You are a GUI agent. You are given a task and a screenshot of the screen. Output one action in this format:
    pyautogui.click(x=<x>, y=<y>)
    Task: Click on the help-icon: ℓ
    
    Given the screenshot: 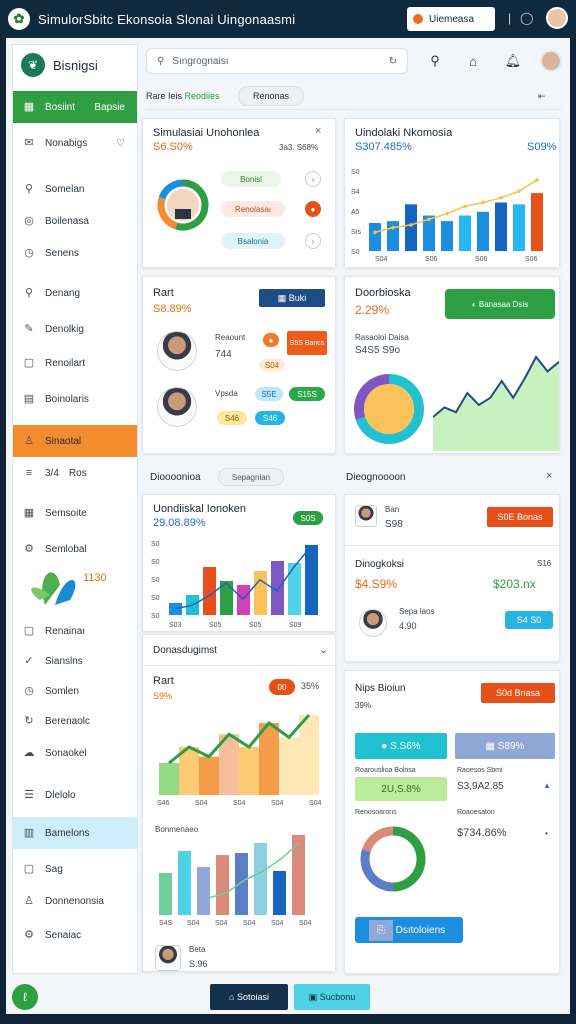 What is the action you would take?
    pyautogui.click(x=25, y=997)
    